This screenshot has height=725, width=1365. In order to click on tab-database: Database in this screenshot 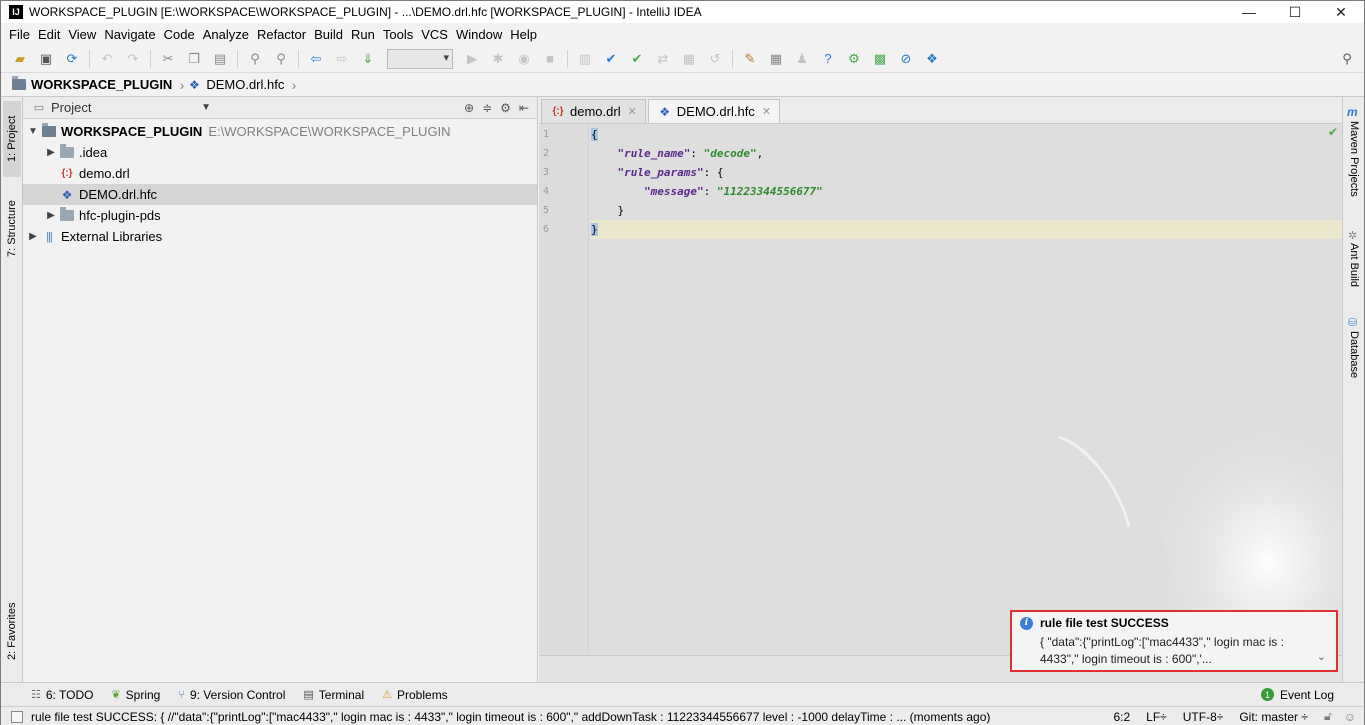, I will do `click(1354, 361)`.